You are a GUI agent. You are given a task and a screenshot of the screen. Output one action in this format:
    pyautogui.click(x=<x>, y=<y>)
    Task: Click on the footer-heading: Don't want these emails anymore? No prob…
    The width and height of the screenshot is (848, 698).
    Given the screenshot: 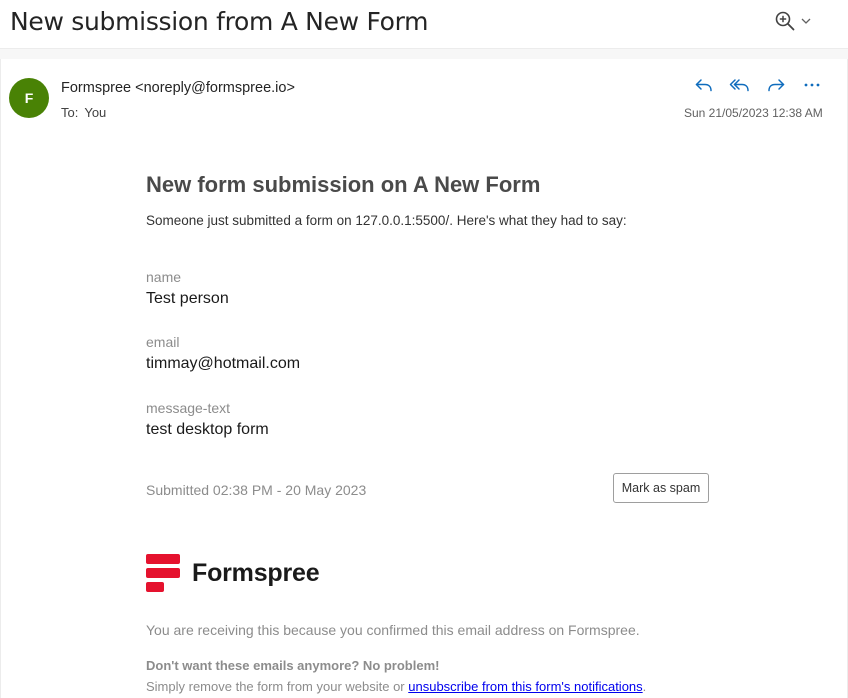 What is the action you would take?
    pyautogui.click(x=293, y=665)
    